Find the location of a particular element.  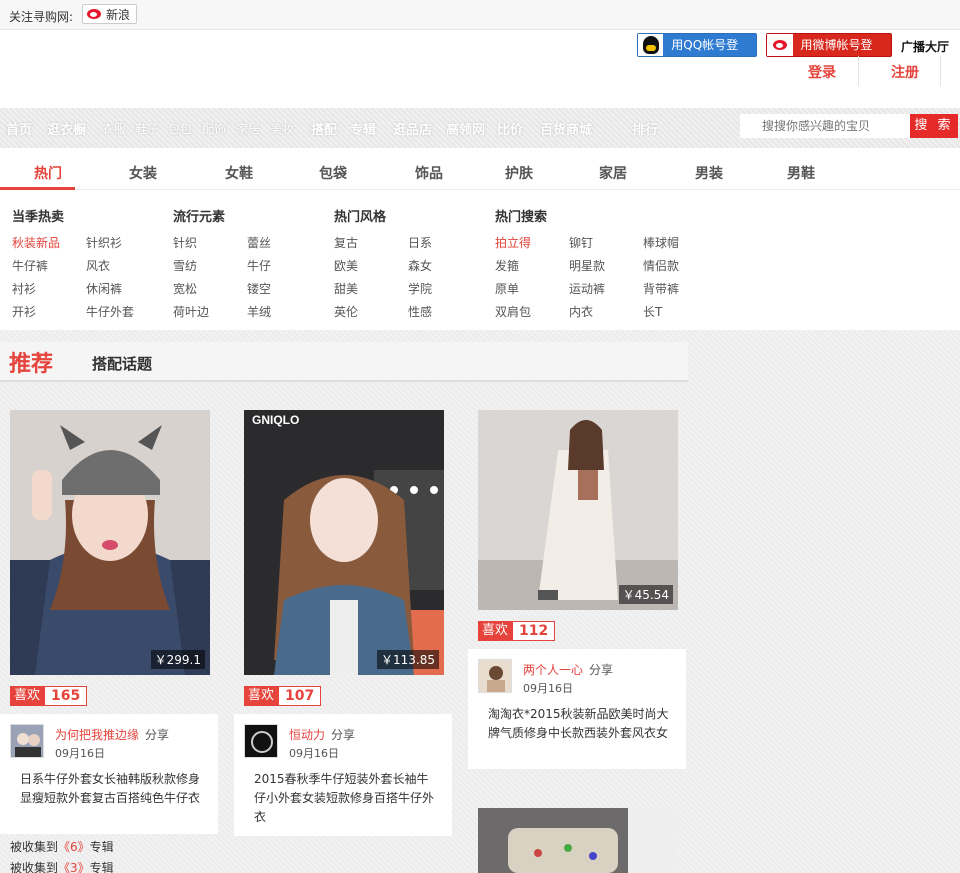

tab-skincare: 护肤 is located at coordinates (519, 173).